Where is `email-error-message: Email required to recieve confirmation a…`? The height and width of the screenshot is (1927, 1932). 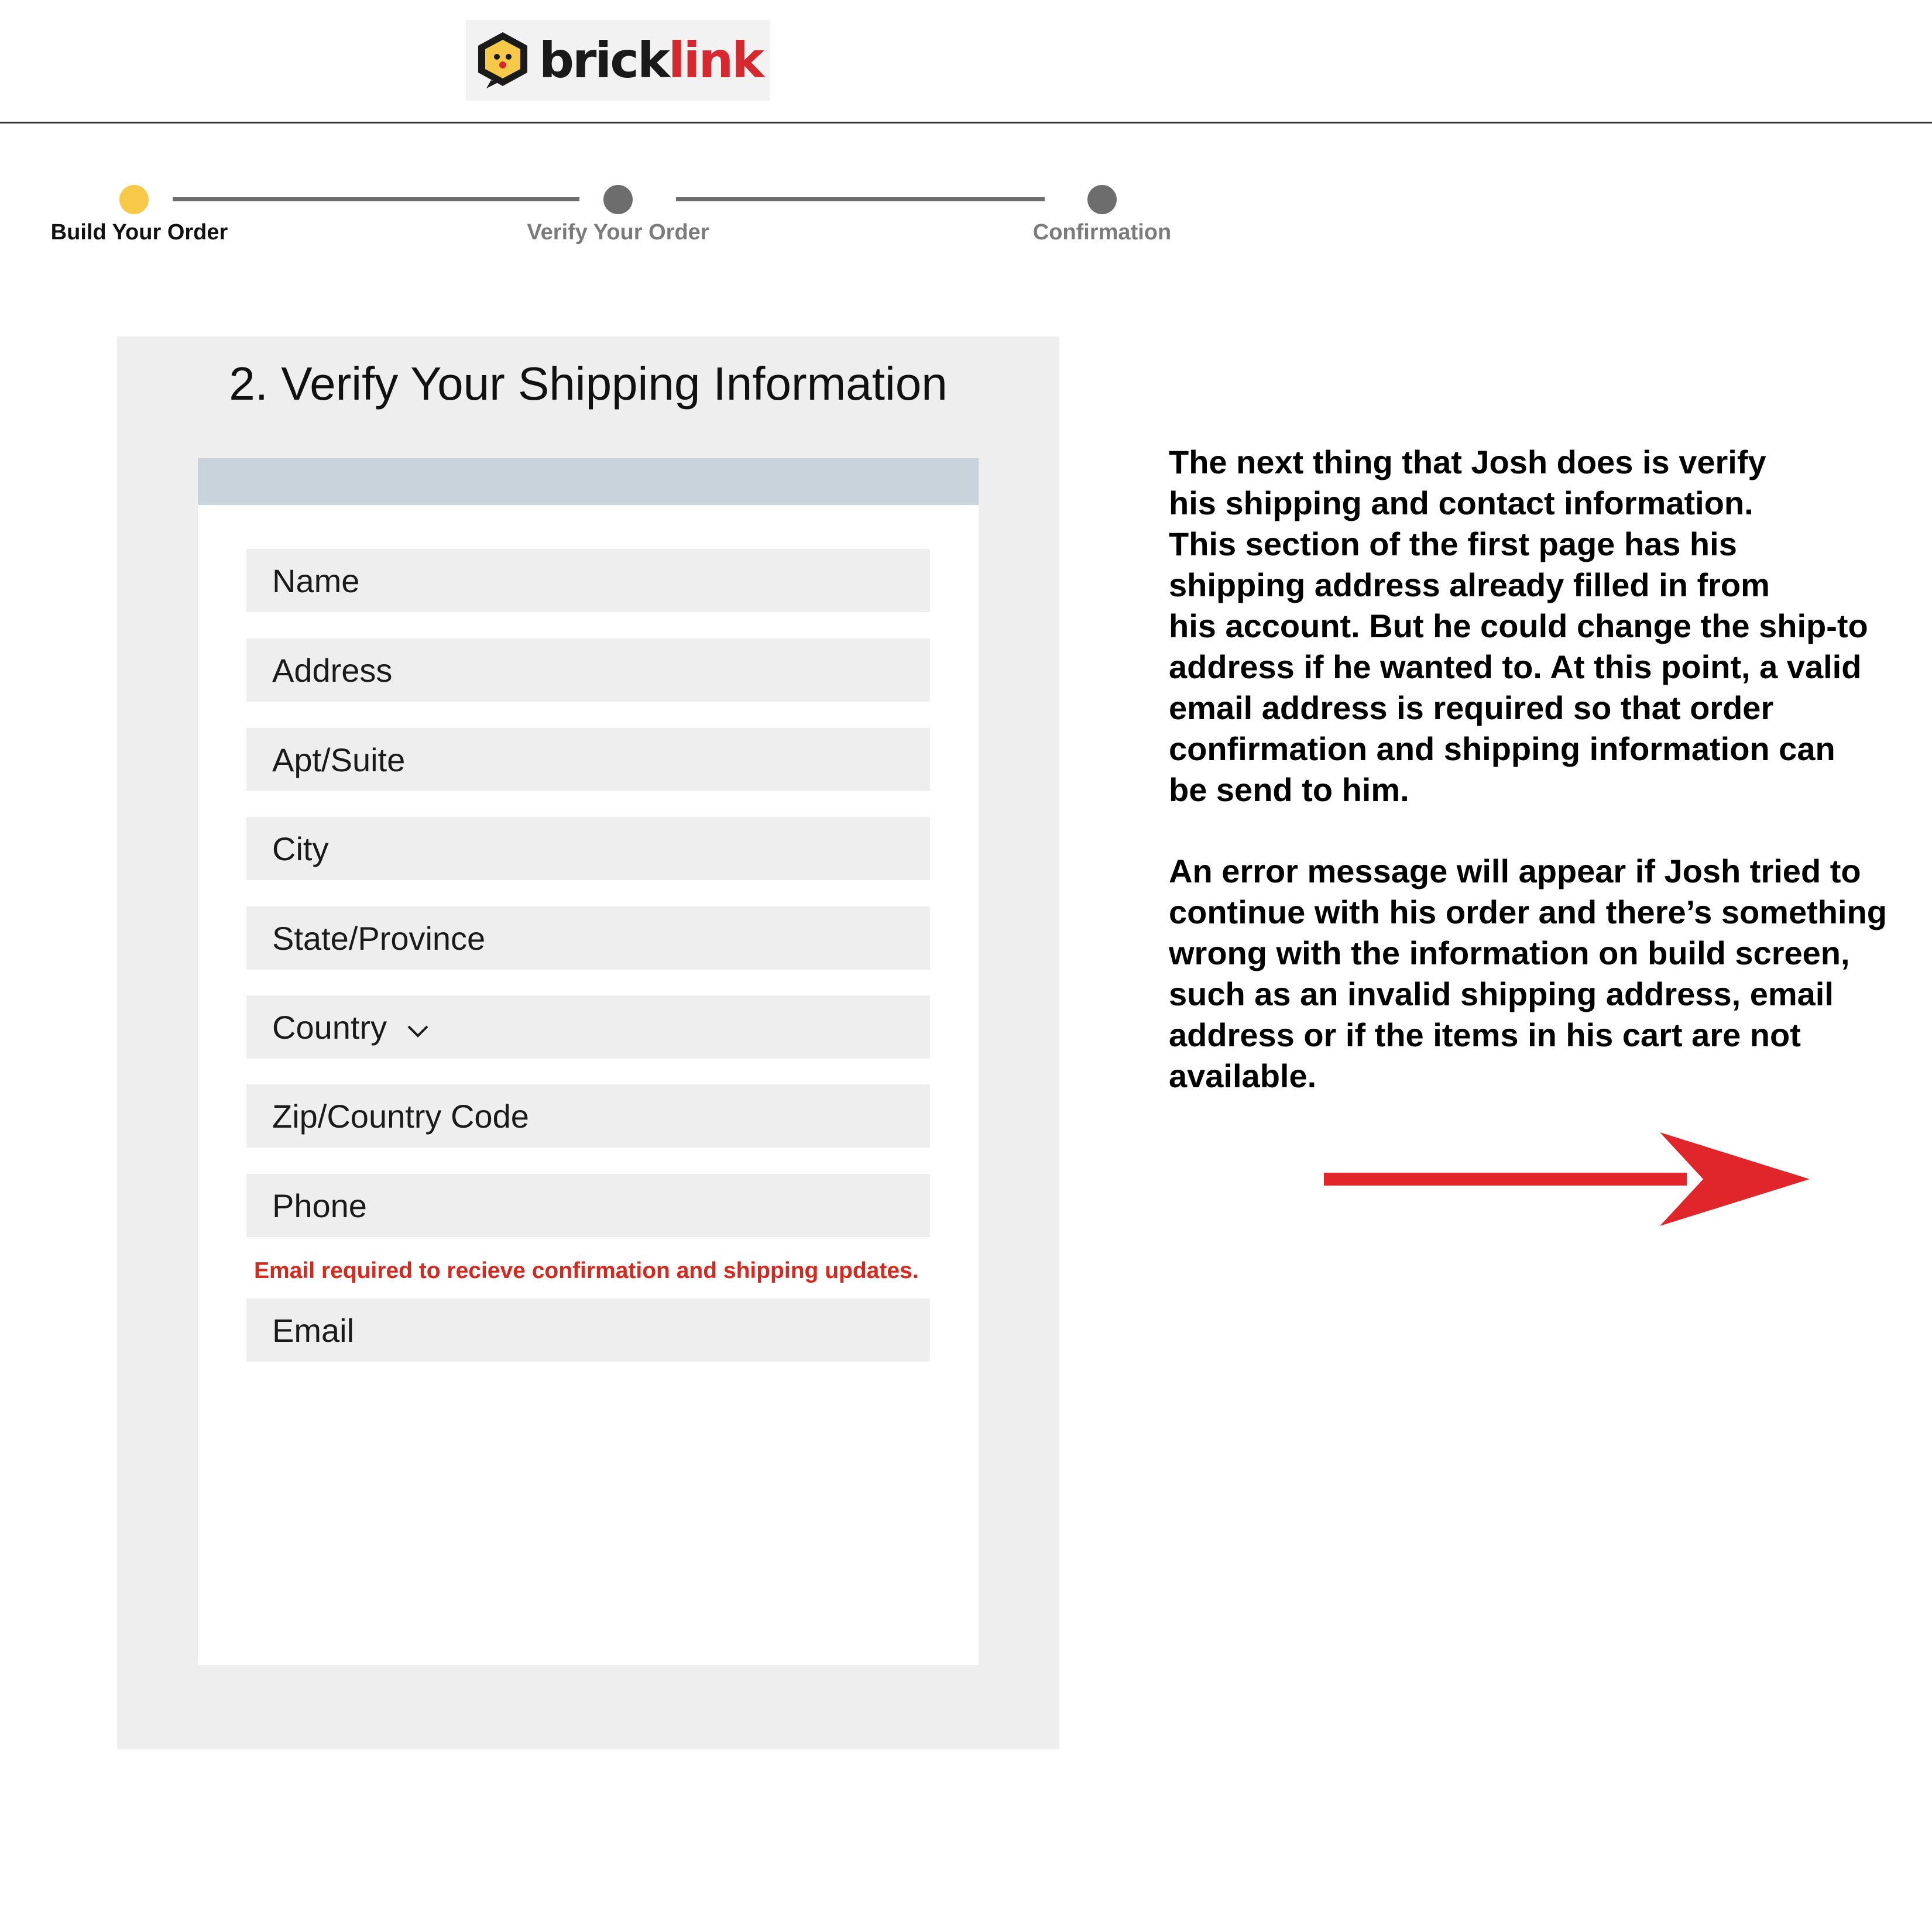
email-error-message: Email required to recieve confirmation a… is located at coordinates (586, 1270).